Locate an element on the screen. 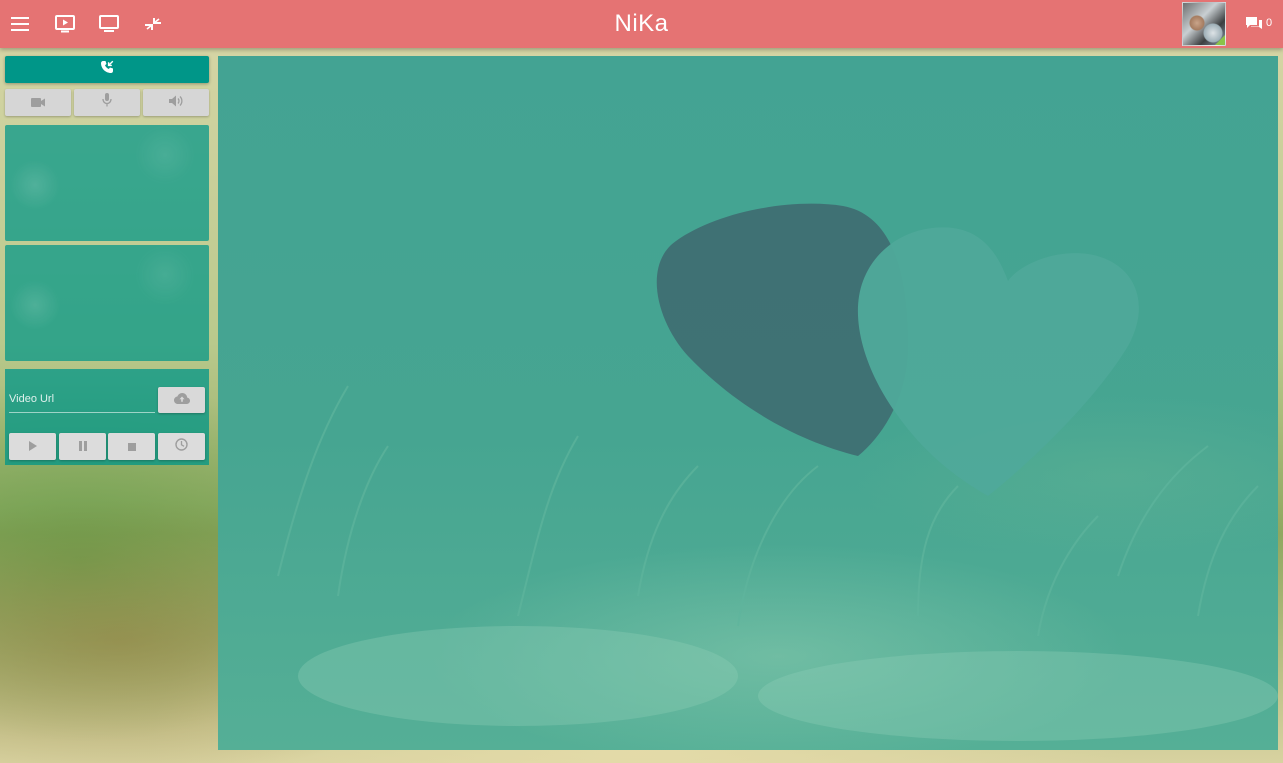 This screenshot has height=763, width=1283. pause-button is located at coordinates (82, 446).